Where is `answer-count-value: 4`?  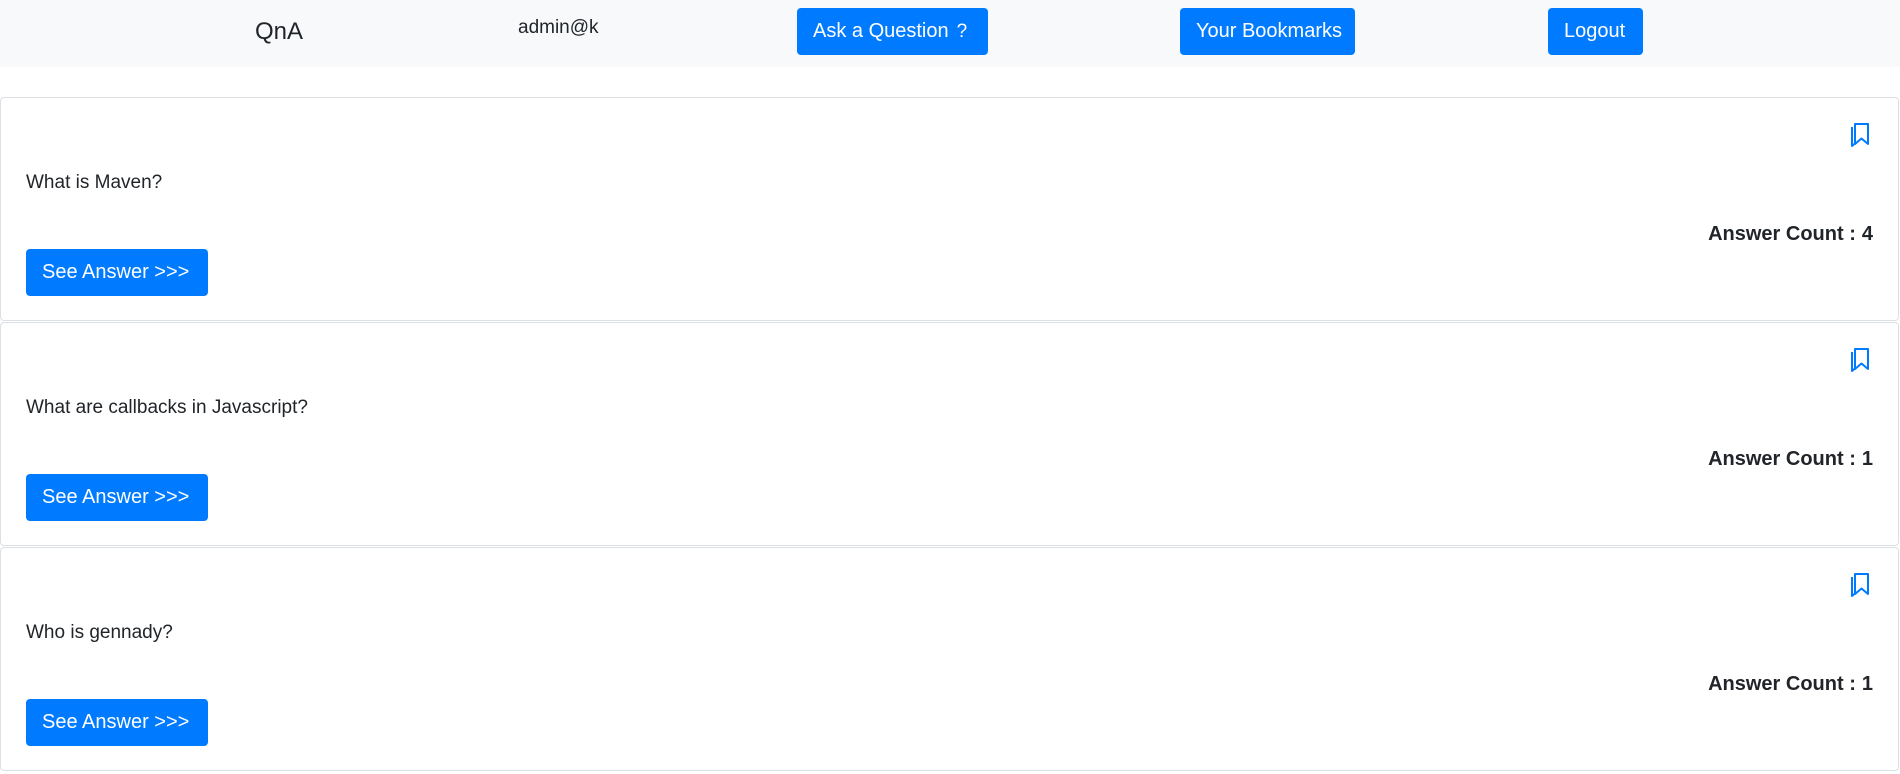 answer-count-value: 4 is located at coordinates (1867, 234).